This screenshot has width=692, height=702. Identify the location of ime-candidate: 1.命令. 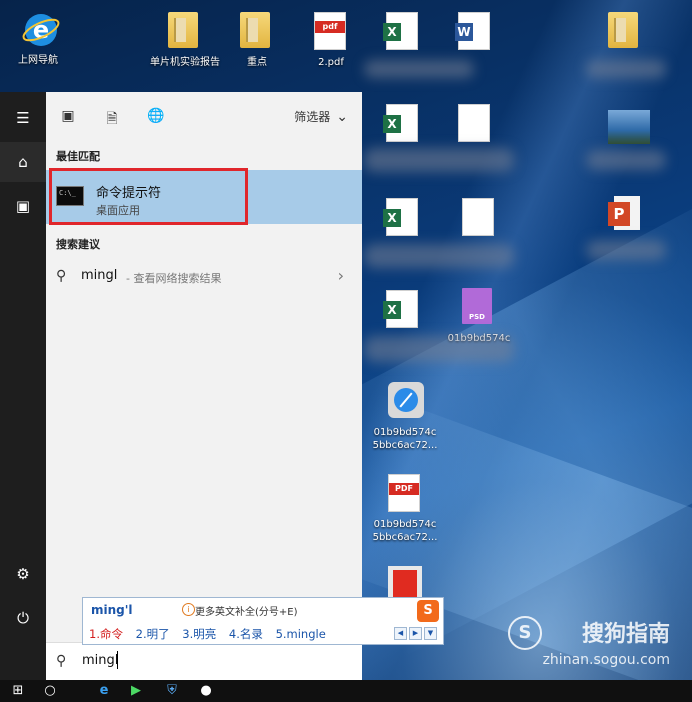
(106, 634).